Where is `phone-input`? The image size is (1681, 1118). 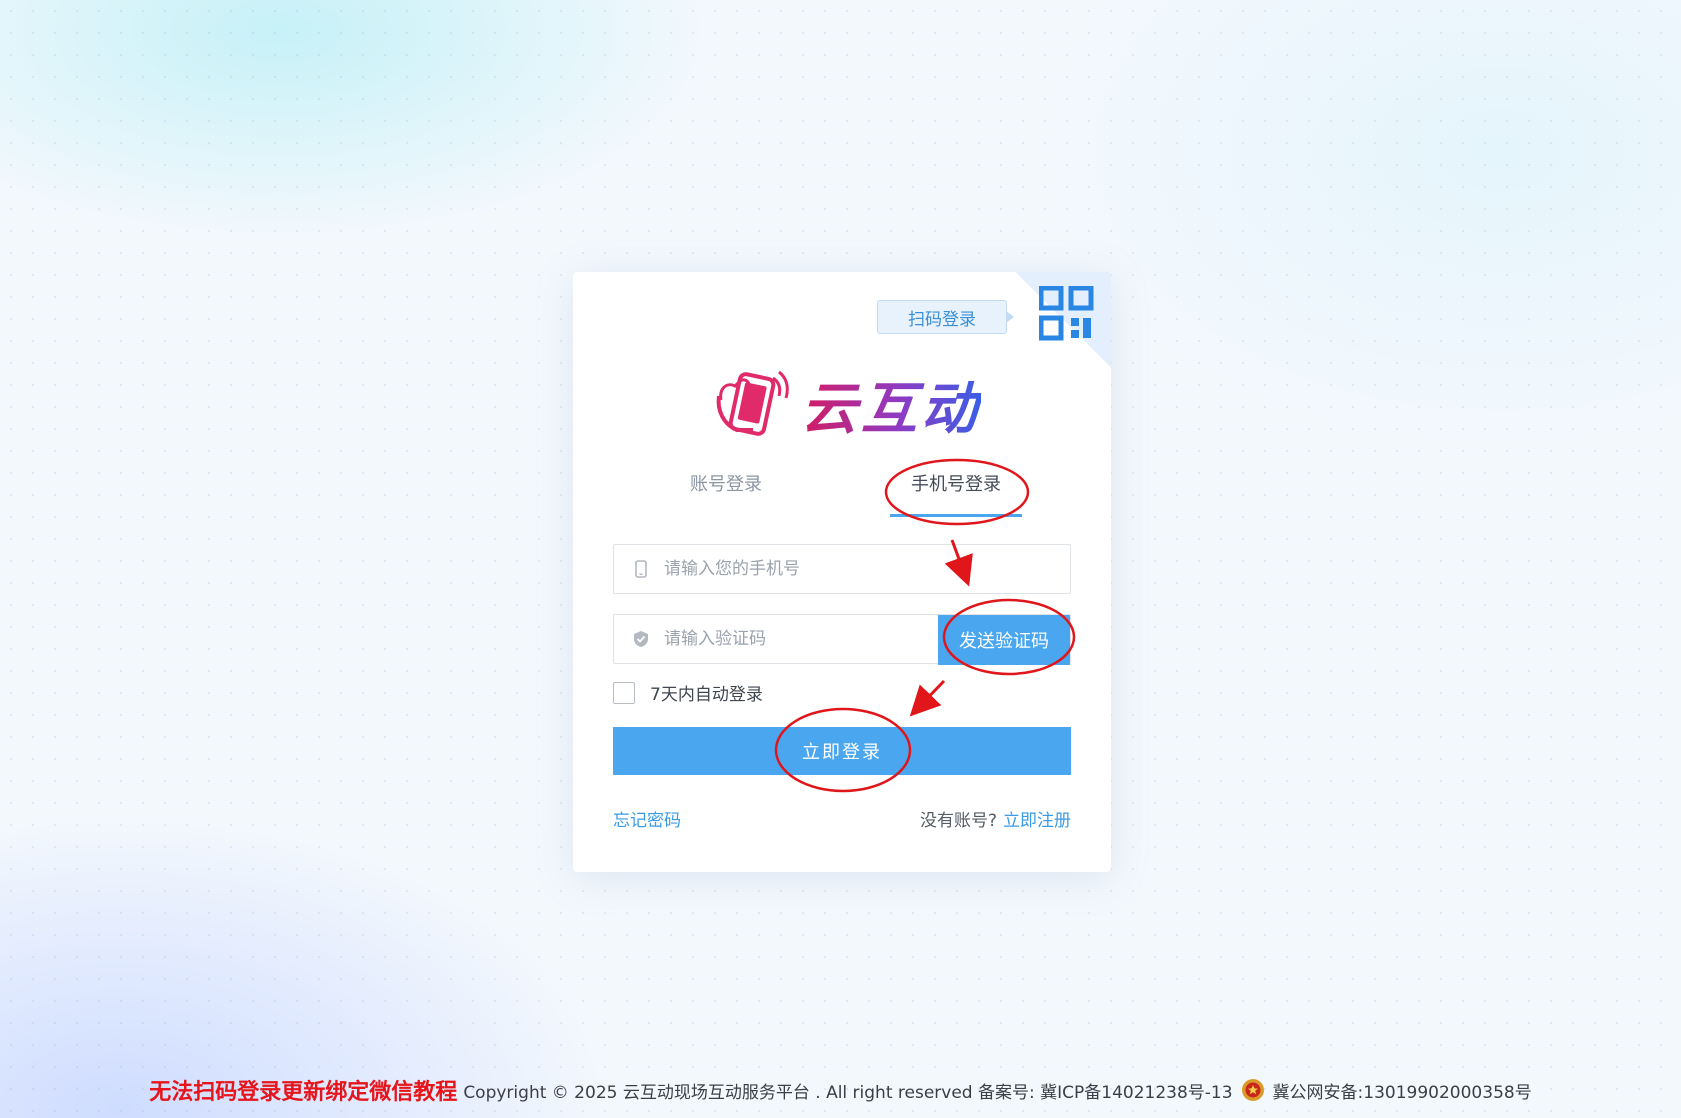 phone-input is located at coordinates (867, 569).